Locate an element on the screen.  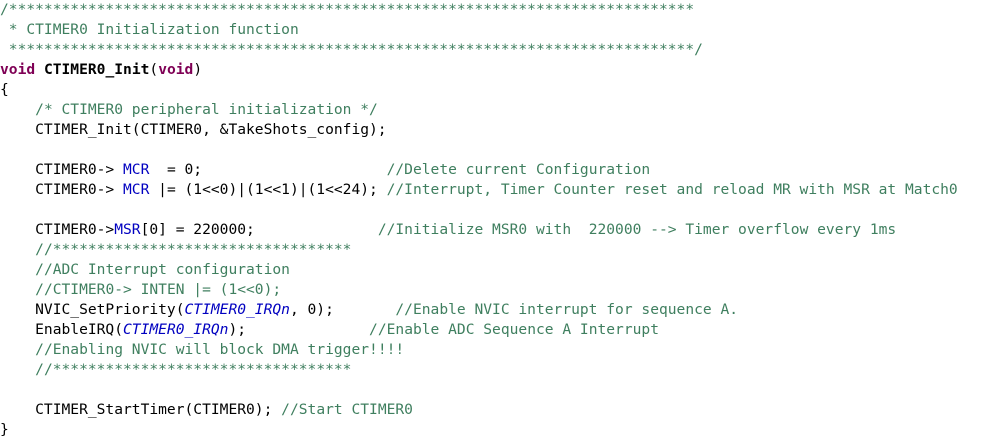
comment-token: * CTIMER0 Initialization function is located at coordinates (149, 29).